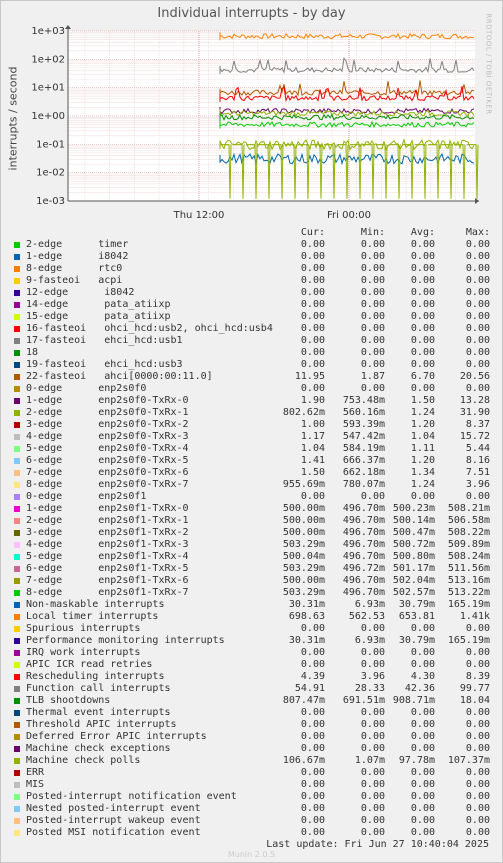  I want to click on avg-value: 500.47m, so click(413, 532).